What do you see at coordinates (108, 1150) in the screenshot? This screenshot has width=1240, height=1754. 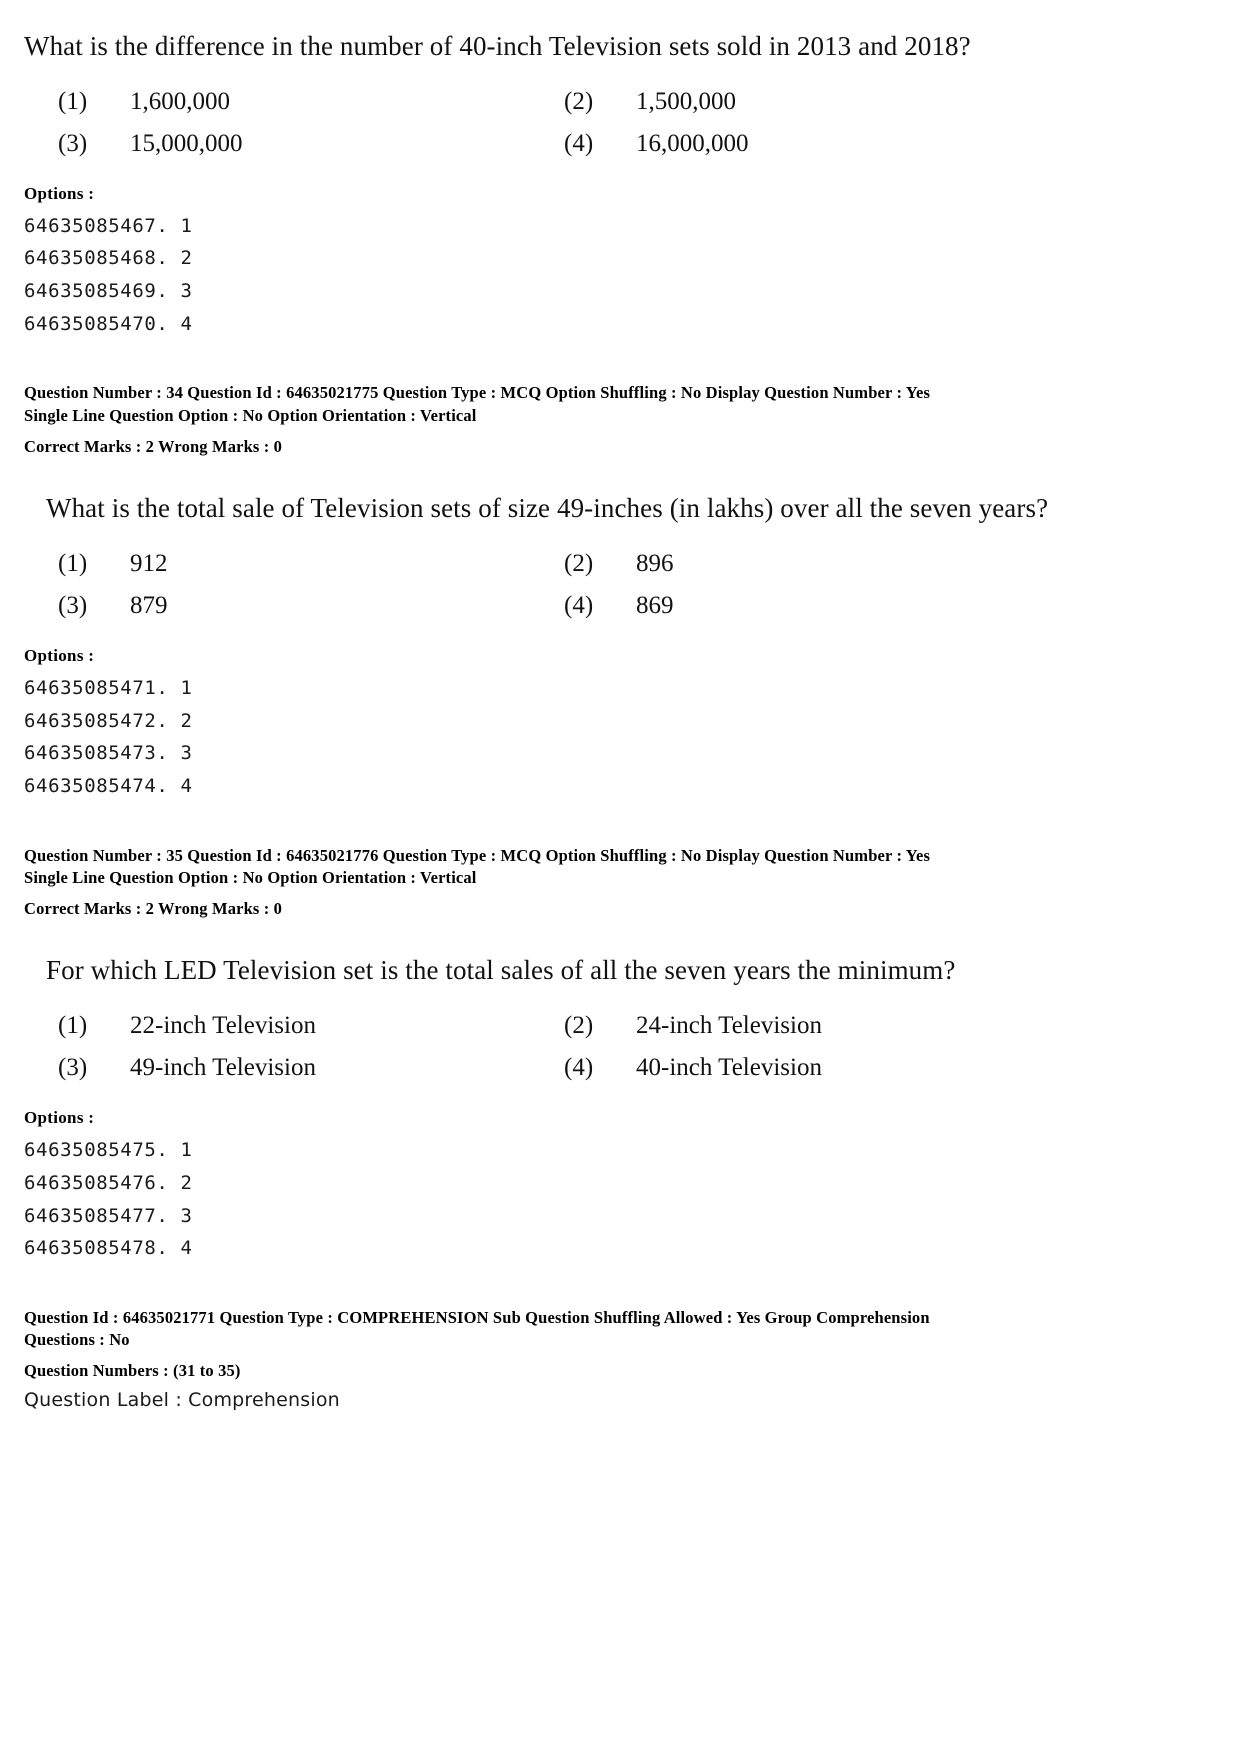 I see `option-id-row: 64635085475. 1` at bounding box center [108, 1150].